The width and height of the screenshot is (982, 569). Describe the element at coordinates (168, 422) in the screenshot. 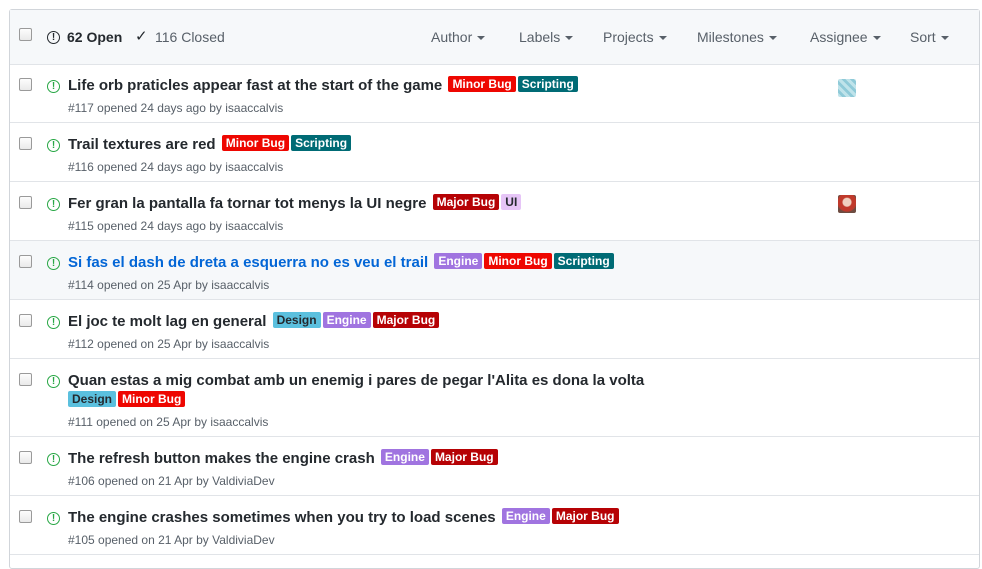

I see `issue-meta: #111 opened on 25 Apr by isaaccalvis` at that location.